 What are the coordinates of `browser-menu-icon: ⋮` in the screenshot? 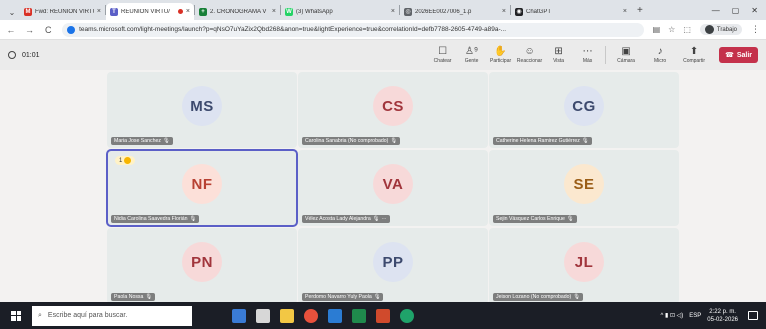 It's located at (755, 29).